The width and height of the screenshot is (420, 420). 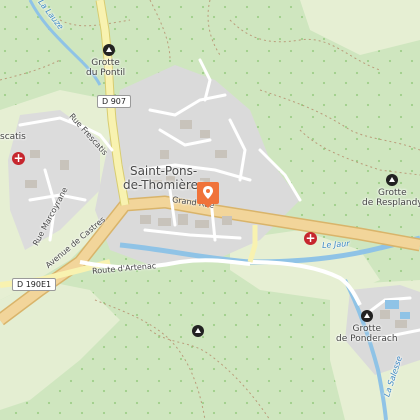 I want to click on poi-pontil-line2: du Pontil, so click(x=106, y=73).